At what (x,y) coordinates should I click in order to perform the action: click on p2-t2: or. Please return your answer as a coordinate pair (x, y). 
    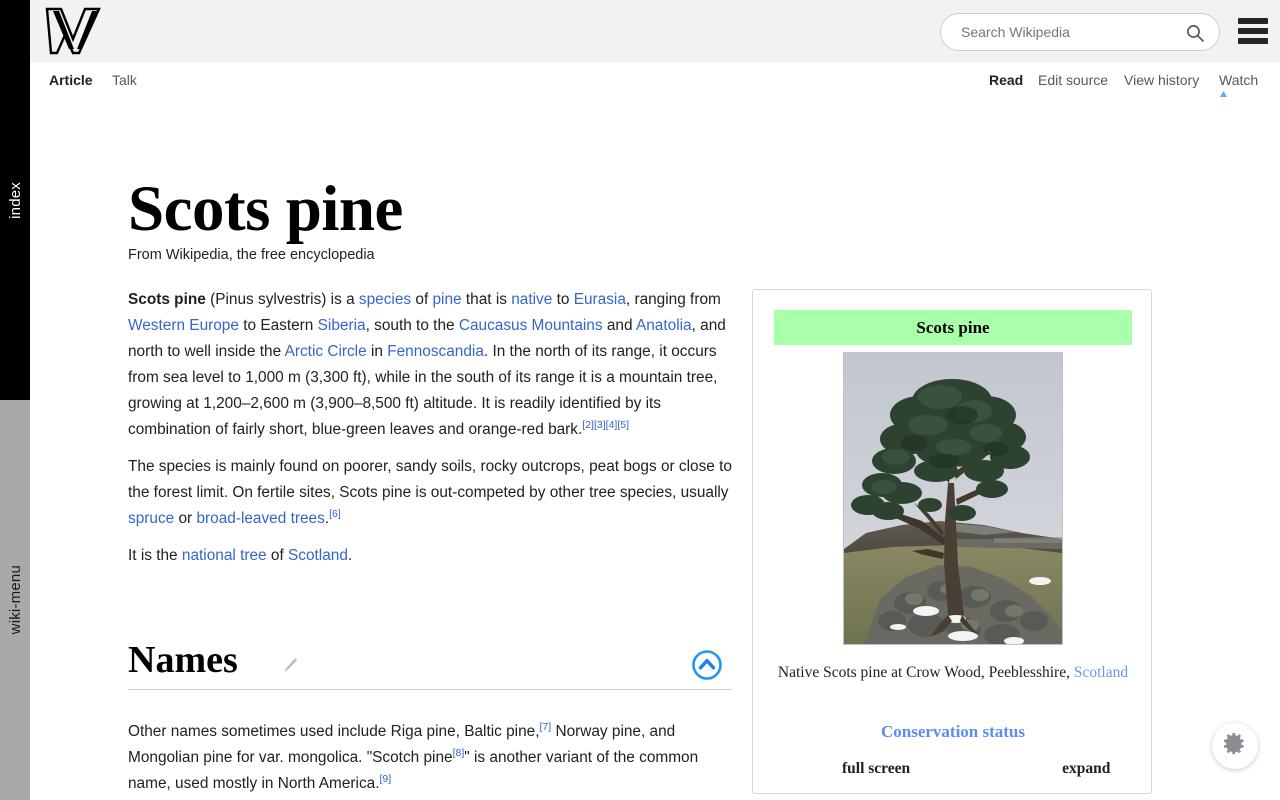
    Looking at the image, I should click on (185, 518).